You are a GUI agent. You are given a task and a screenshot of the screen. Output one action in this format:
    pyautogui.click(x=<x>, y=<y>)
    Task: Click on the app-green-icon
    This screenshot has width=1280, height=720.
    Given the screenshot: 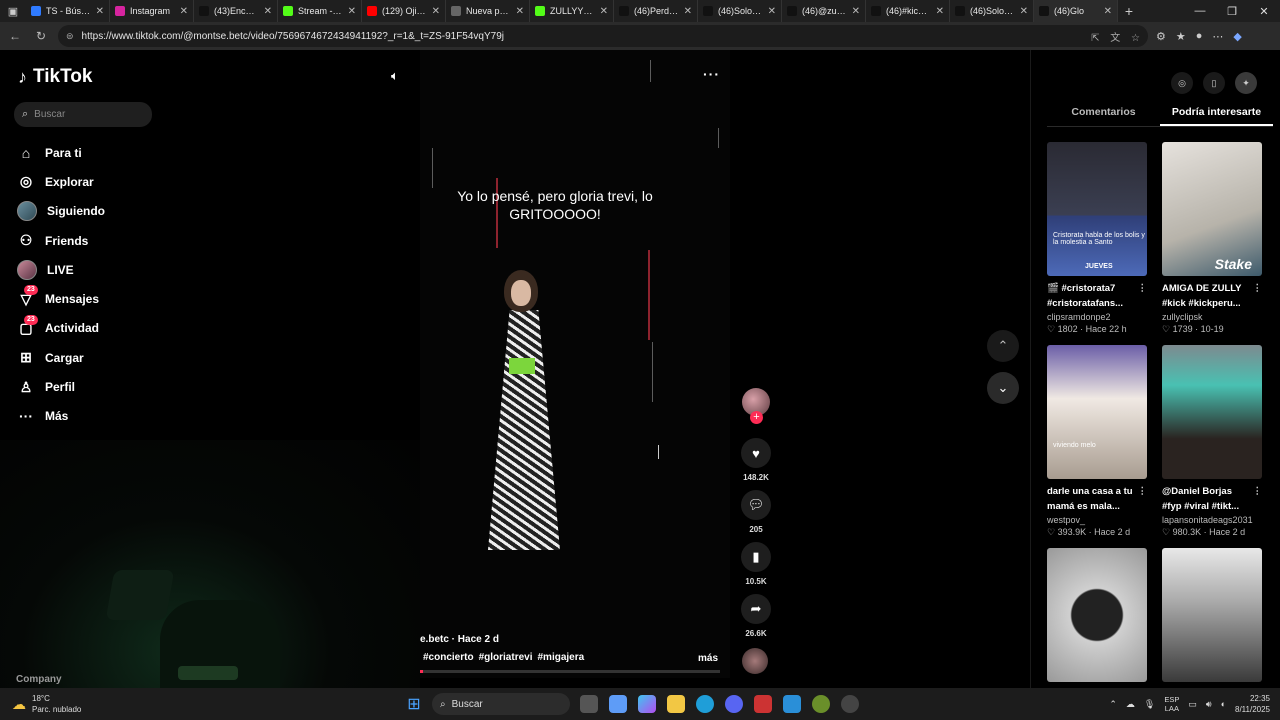 What is the action you would take?
    pyautogui.click(x=821, y=704)
    